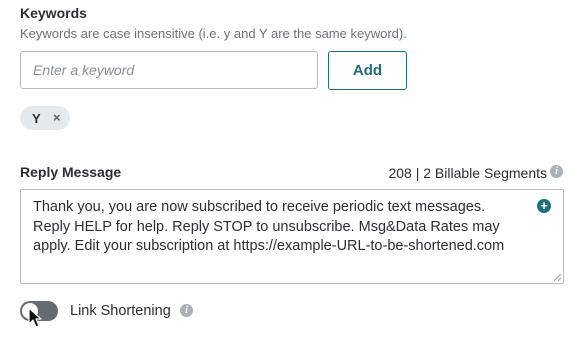  What do you see at coordinates (544, 206) in the screenshot?
I see `plus-circle-icon: +` at bounding box center [544, 206].